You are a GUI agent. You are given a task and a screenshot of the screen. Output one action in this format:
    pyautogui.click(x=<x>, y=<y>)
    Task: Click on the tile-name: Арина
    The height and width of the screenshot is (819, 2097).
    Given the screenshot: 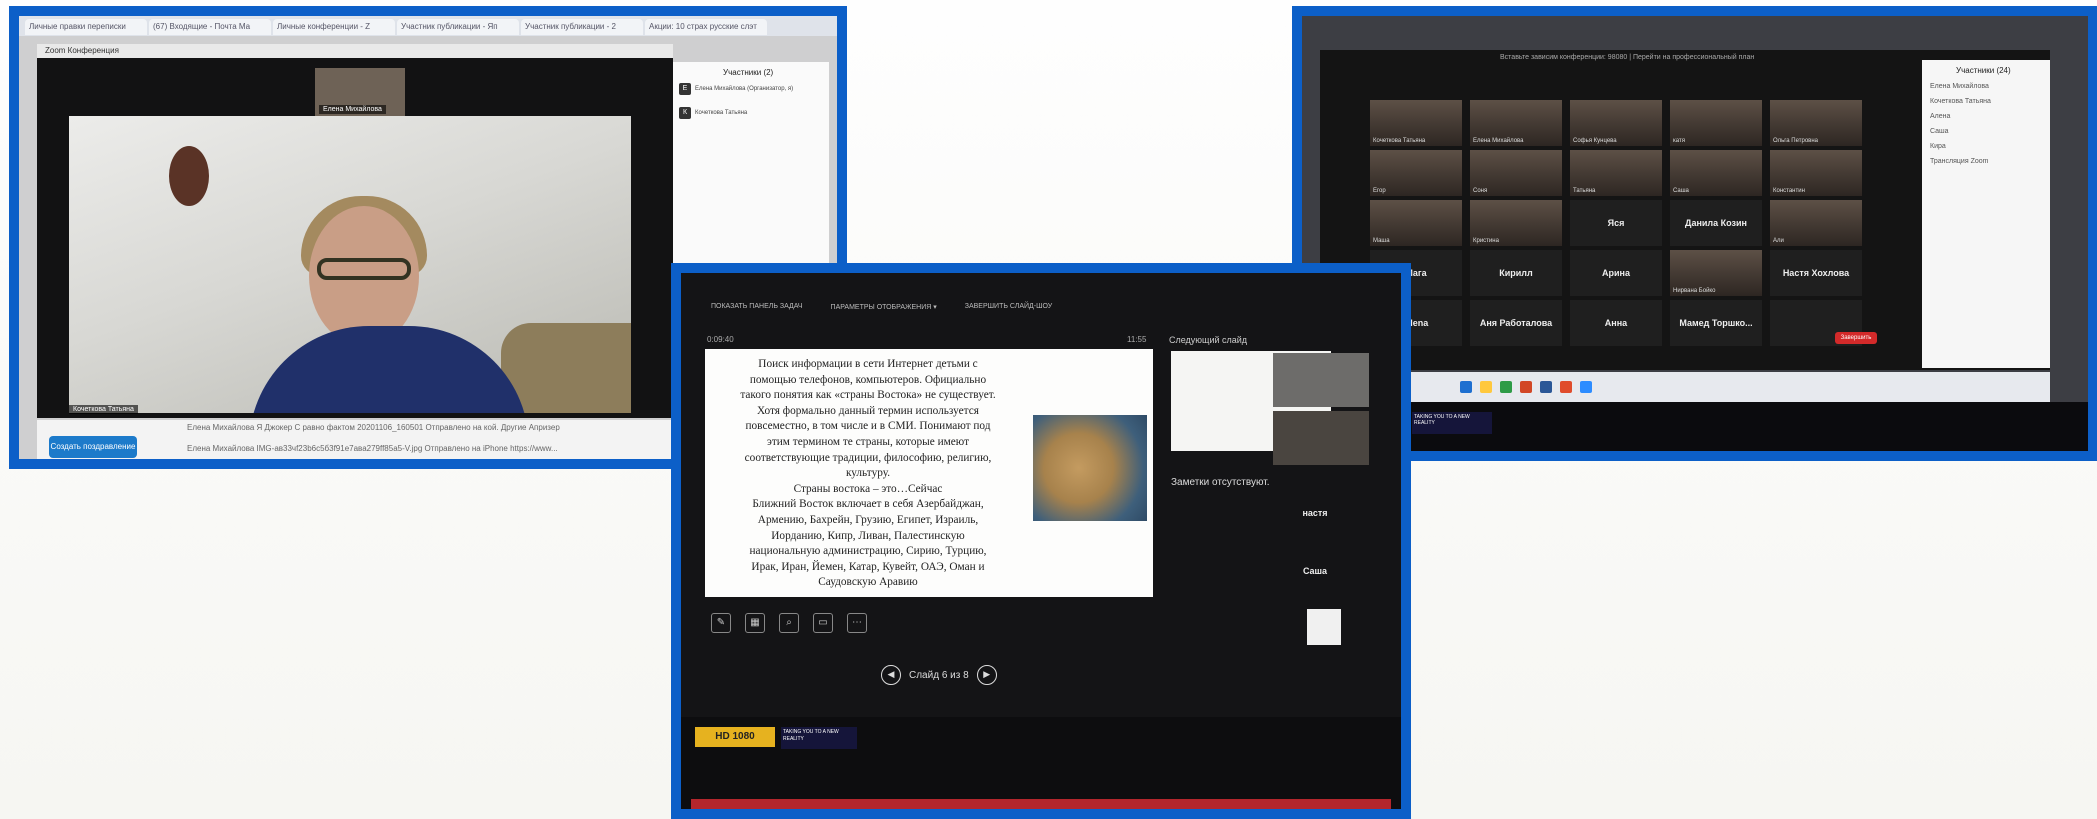 What is the action you would take?
    pyautogui.click(x=1616, y=273)
    